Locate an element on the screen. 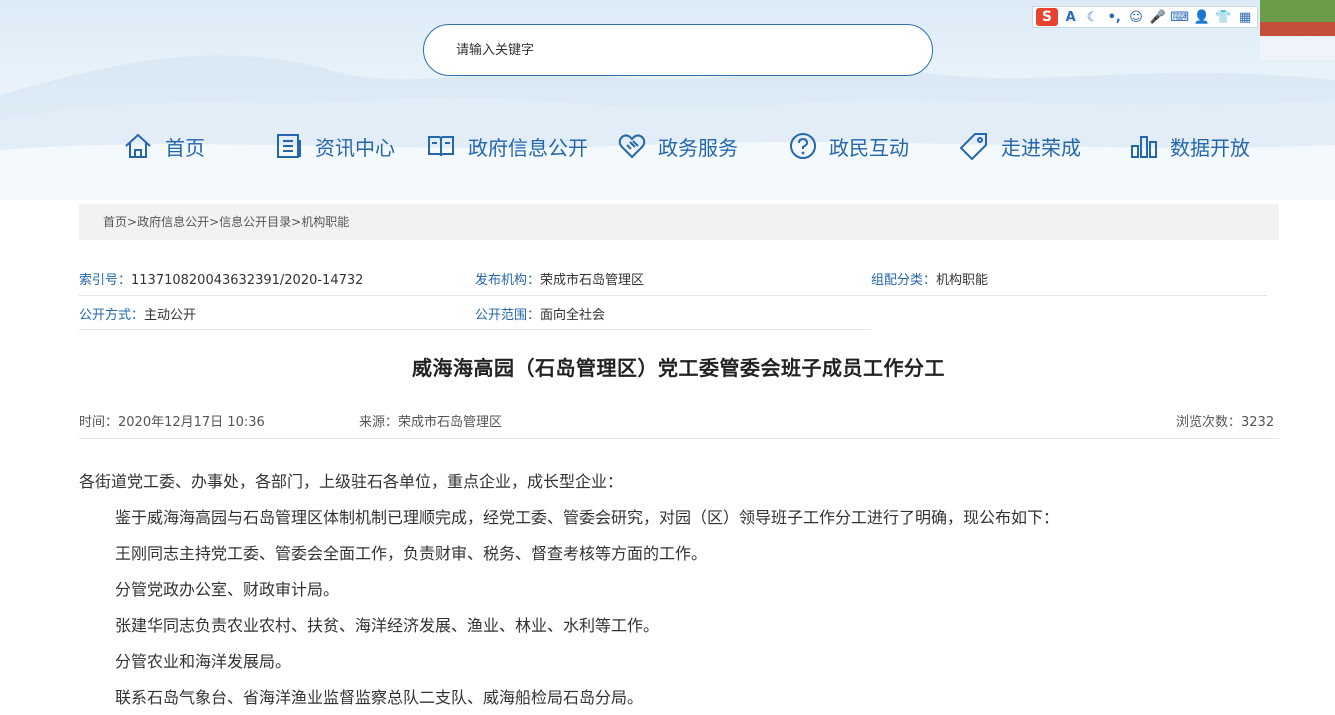 The width and height of the screenshot is (1335, 715). article-title: 威海海高园（石岛管理区）党工委管委会班子成员工作分工 is located at coordinates (678, 368).